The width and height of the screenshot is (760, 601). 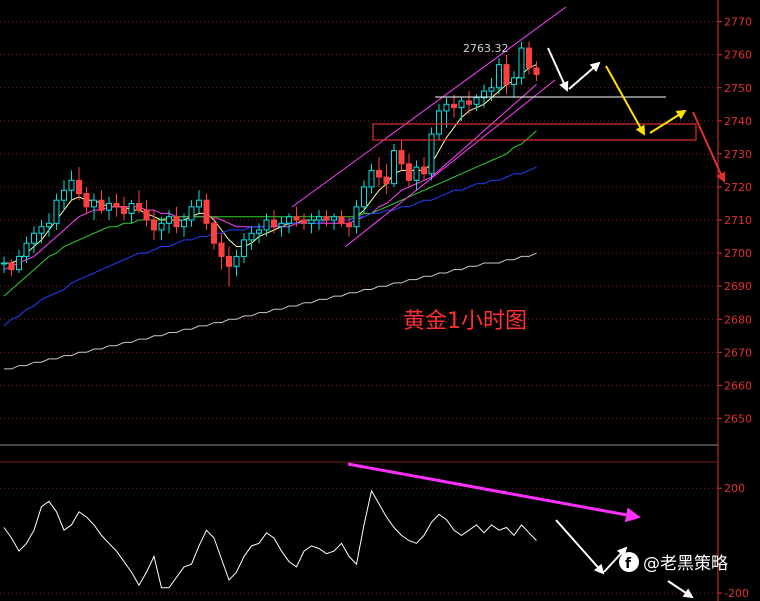 What do you see at coordinates (738, 220) in the screenshot?
I see `price-tick-label: 2710` at bounding box center [738, 220].